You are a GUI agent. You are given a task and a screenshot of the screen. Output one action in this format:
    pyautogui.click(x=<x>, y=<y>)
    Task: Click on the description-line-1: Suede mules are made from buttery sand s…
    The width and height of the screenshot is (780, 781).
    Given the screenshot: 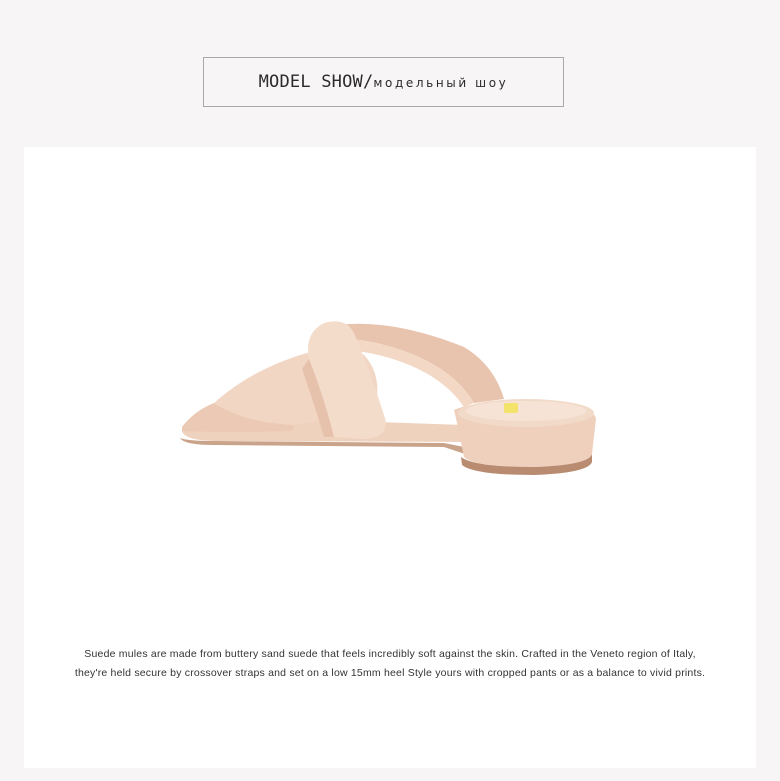 What is the action you would take?
    pyautogui.click(x=390, y=654)
    